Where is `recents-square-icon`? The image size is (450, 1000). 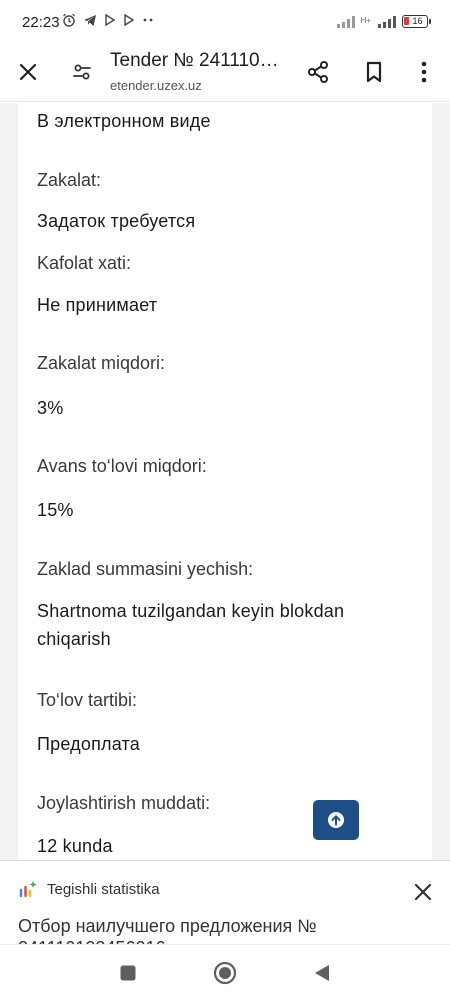
recents-square-icon is located at coordinates (128, 973).